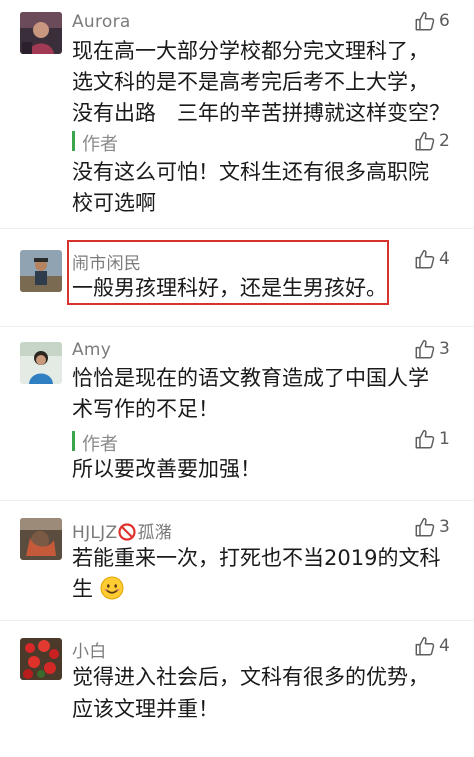 The height and width of the screenshot is (757, 474). Describe the element at coordinates (444, 141) in the screenshot. I see `like-count: 2` at that location.